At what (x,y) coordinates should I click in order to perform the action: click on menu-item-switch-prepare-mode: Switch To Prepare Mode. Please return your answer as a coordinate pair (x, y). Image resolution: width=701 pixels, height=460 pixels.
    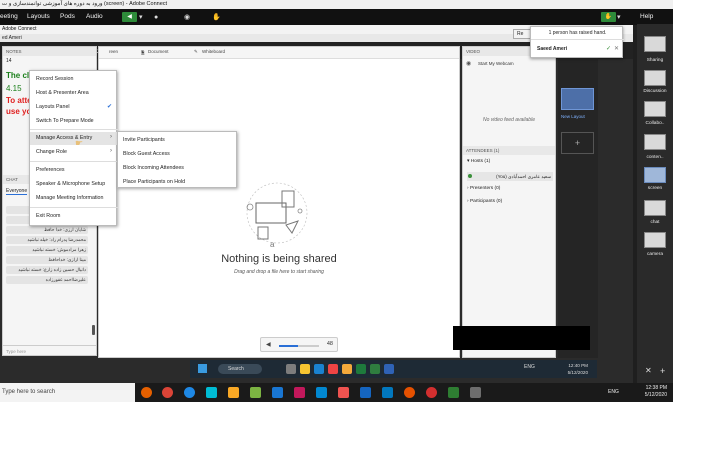
    Looking at the image, I should click on (65, 121).